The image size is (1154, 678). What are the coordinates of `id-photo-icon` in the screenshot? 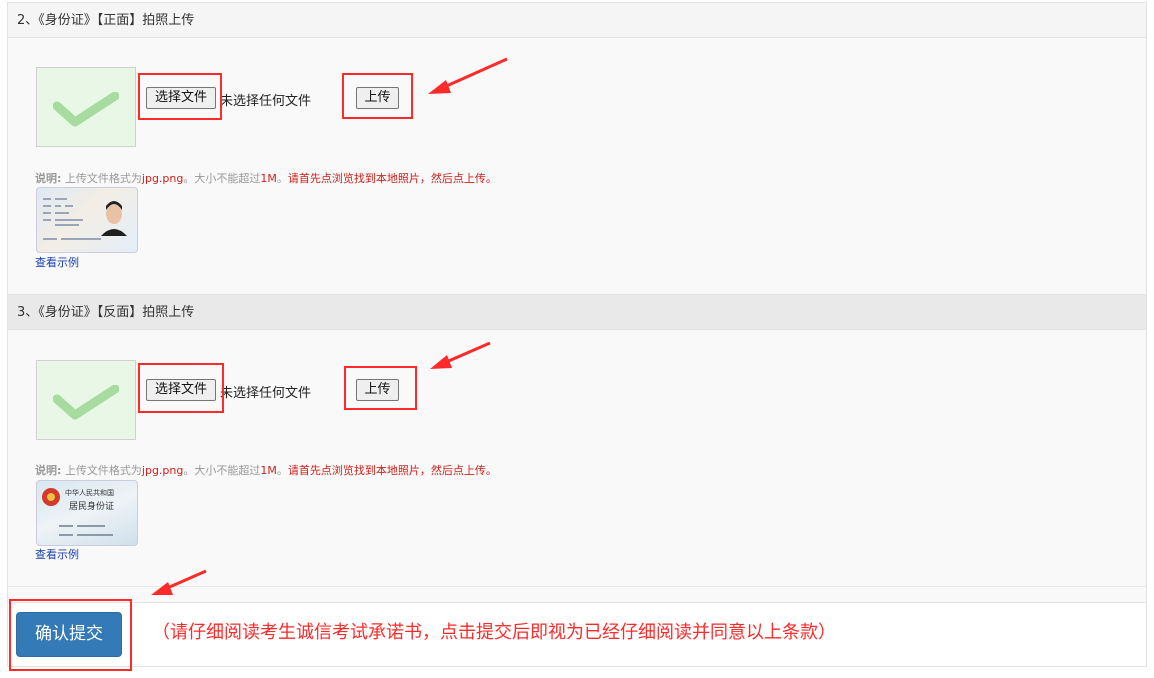 It's located at (85, 219).